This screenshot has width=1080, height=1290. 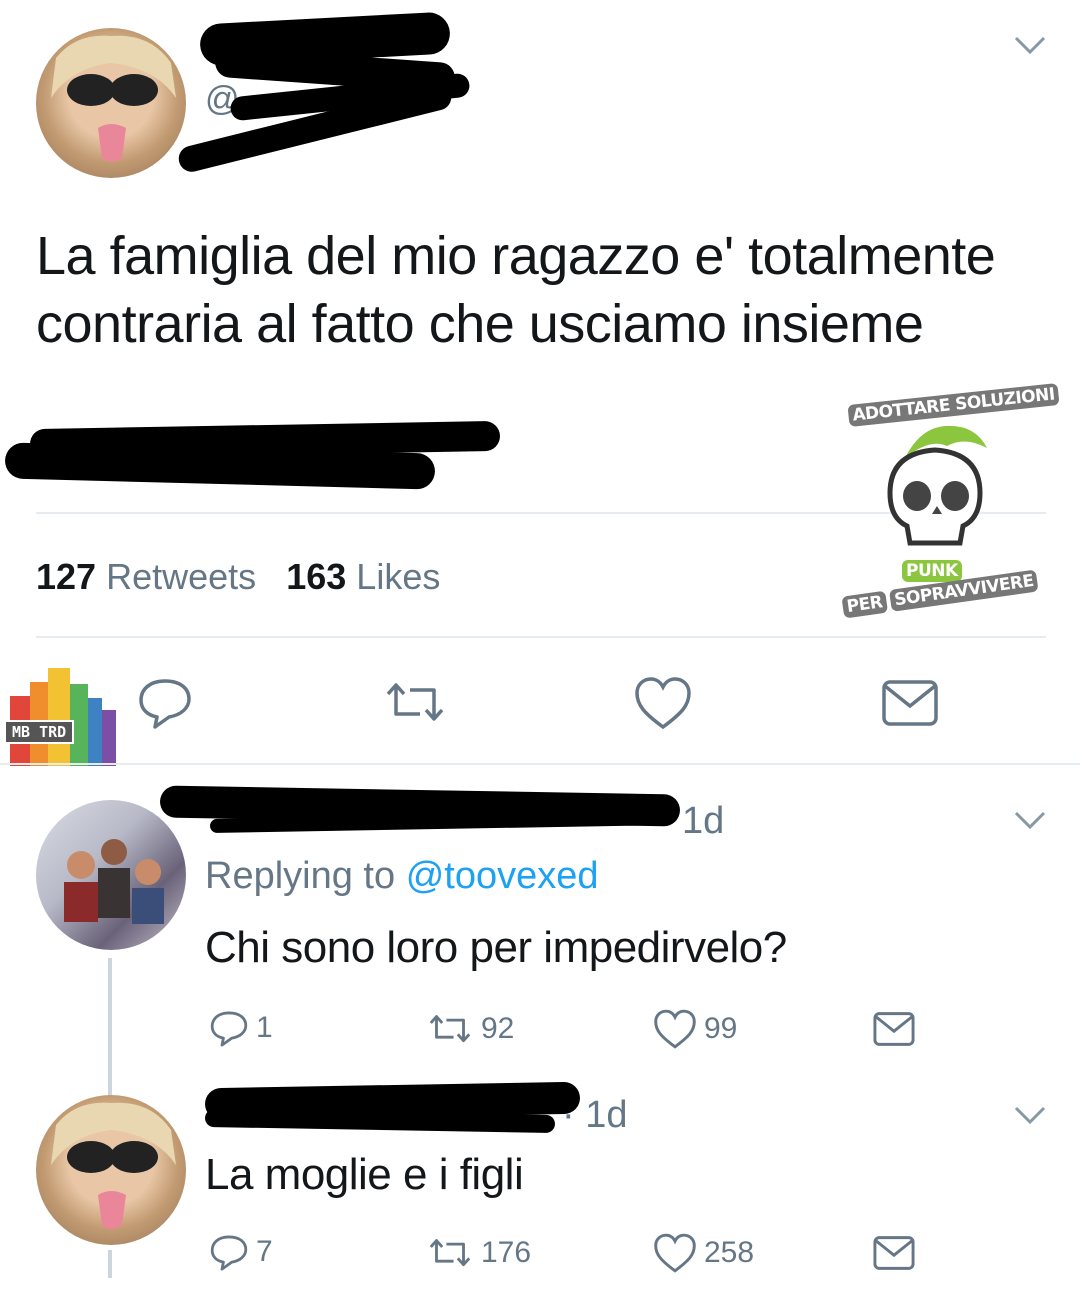 What do you see at coordinates (502, 876) in the screenshot?
I see `replying-handle: @toovexed` at bounding box center [502, 876].